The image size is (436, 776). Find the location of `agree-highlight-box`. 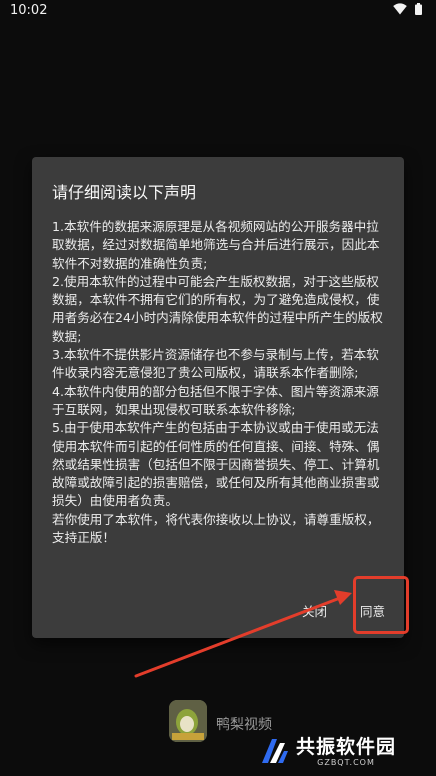

agree-highlight-box is located at coordinates (381, 605).